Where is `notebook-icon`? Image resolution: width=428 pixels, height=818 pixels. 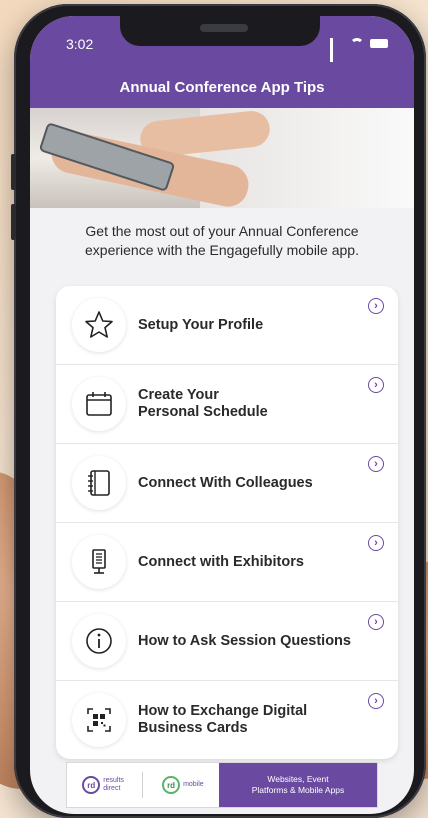
notebook-icon is located at coordinates (99, 483).